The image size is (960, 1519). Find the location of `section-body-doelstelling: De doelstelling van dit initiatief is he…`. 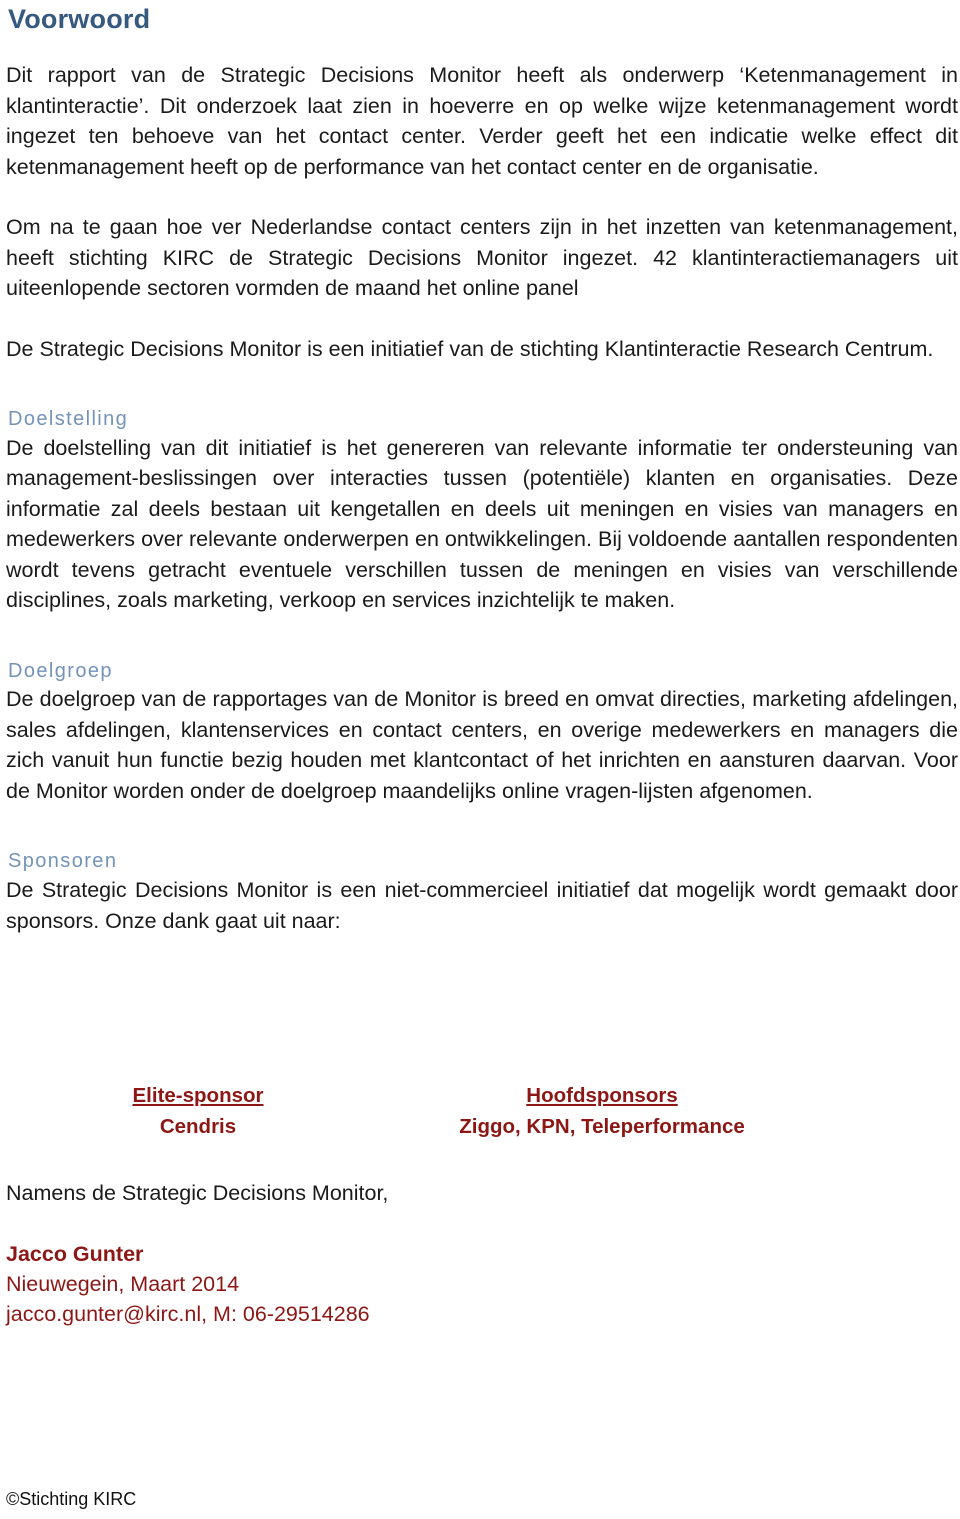

section-body-doelstelling: De doelstelling van dit initiatief is he… is located at coordinates (482, 524).